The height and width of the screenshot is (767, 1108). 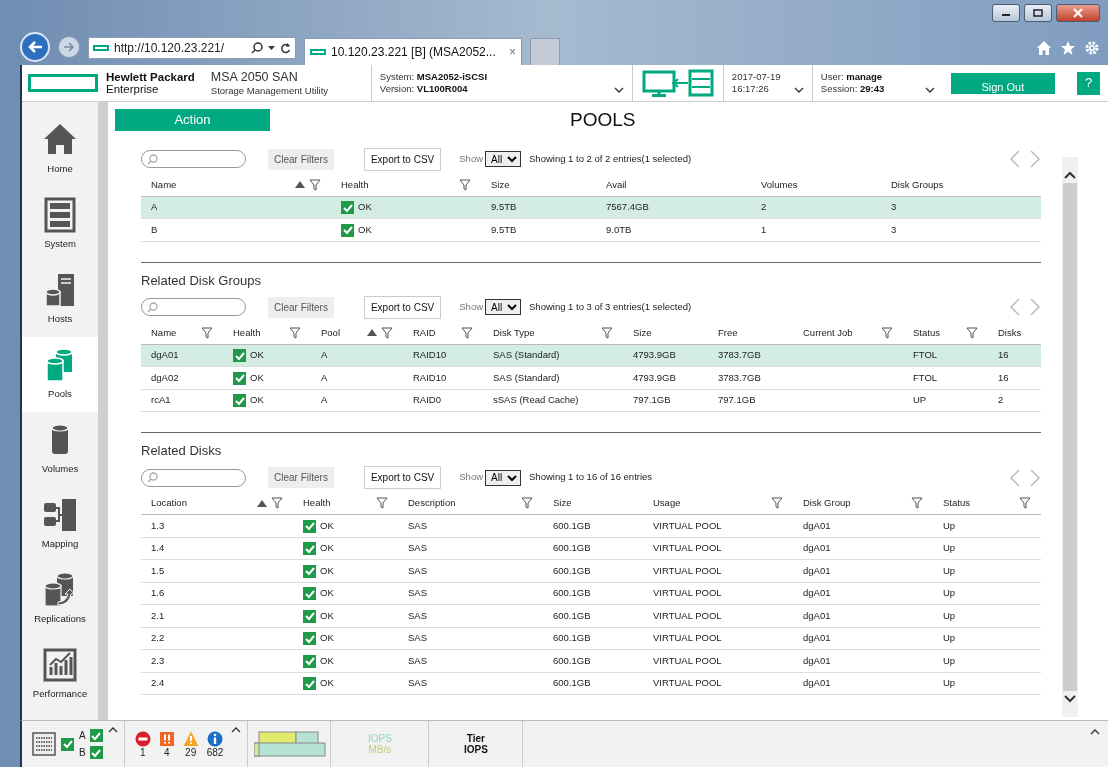 I want to click on refresh-icon, so click(x=285, y=48).